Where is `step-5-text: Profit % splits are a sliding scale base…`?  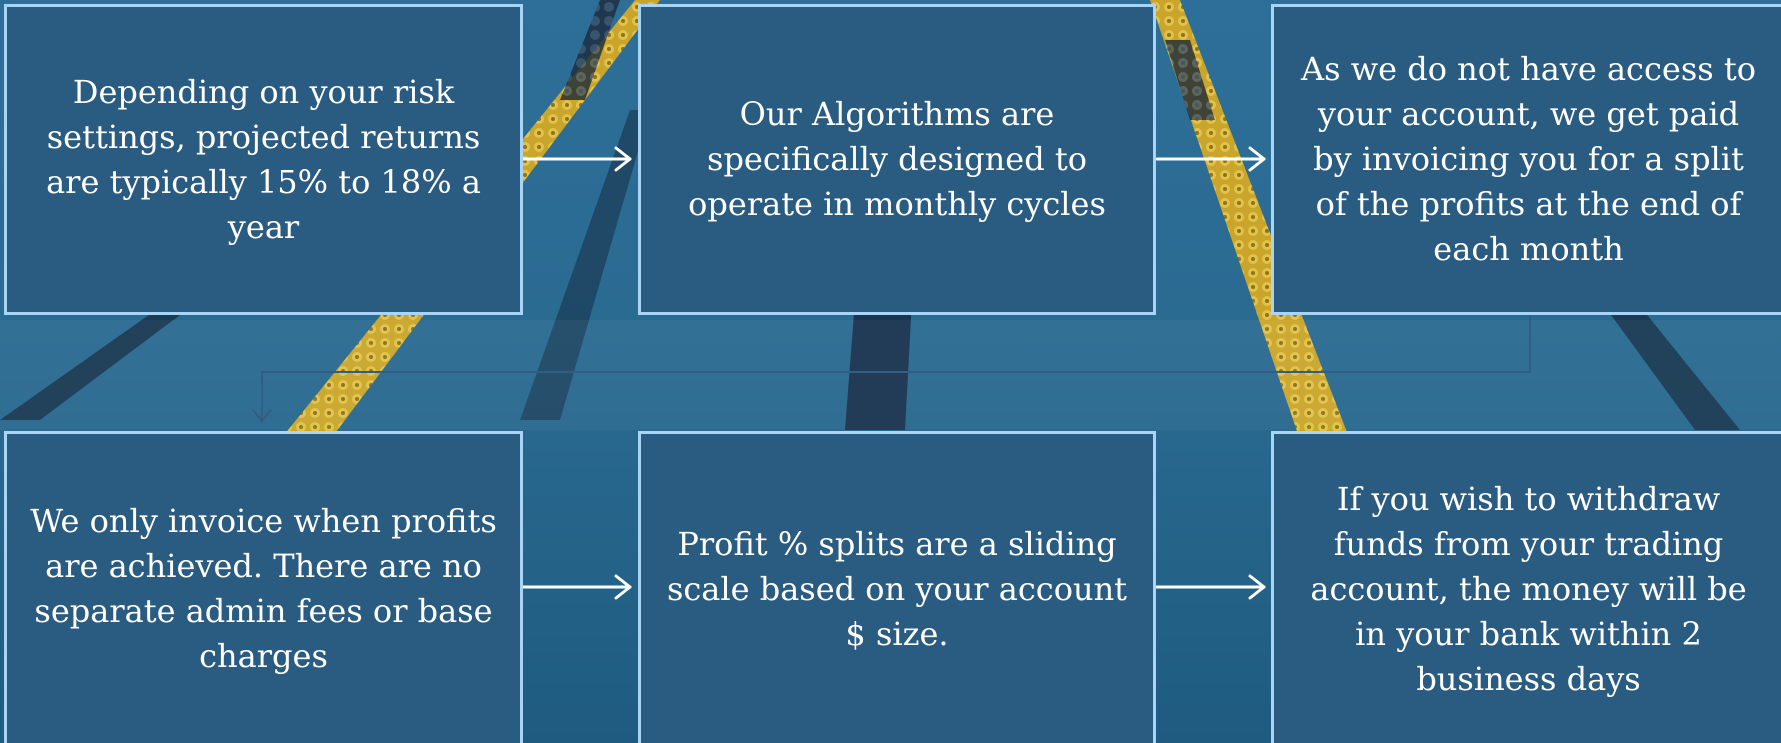 step-5-text: Profit % splits are a sliding scale base… is located at coordinates (897, 588).